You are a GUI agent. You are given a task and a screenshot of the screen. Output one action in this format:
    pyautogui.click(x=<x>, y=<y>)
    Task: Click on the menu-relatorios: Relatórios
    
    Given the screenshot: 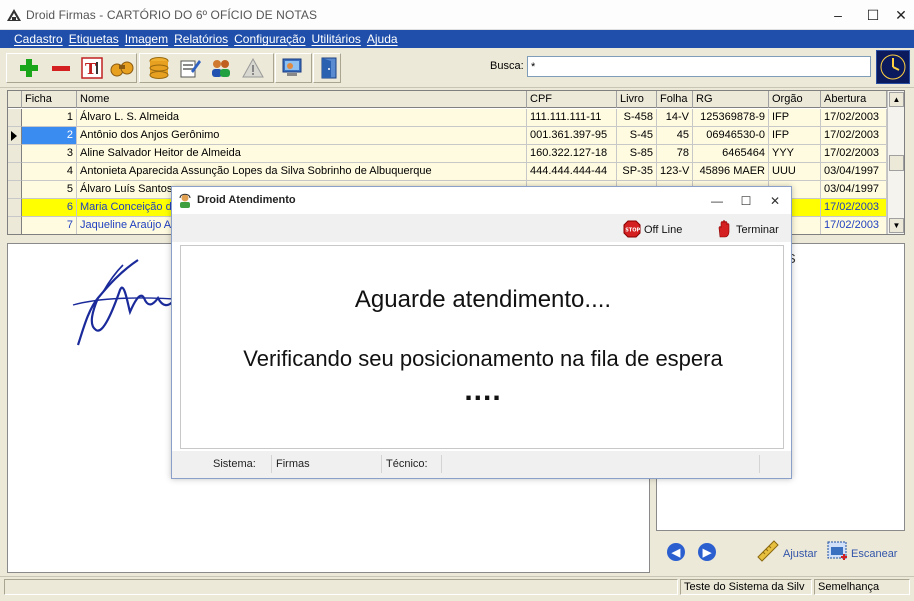 What is the action you would take?
    pyautogui.click(x=201, y=39)
    